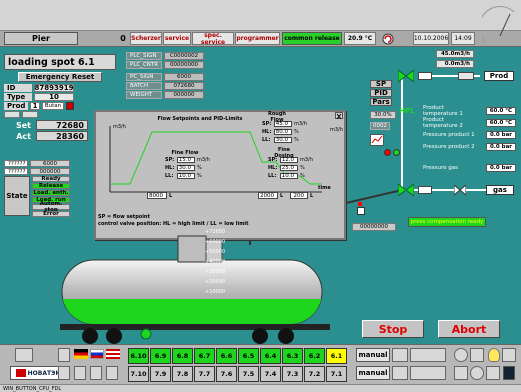 The height and width of the screenshot is (392, 521). I want to click on dosing-sp-label: SP:, so click(273, 160).